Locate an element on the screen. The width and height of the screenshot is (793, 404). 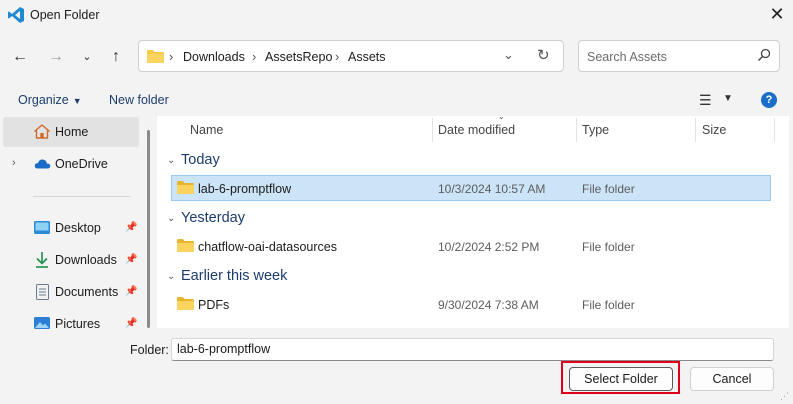
sort-indicator-icon: ⌄ is located at coordinates (501, 116).